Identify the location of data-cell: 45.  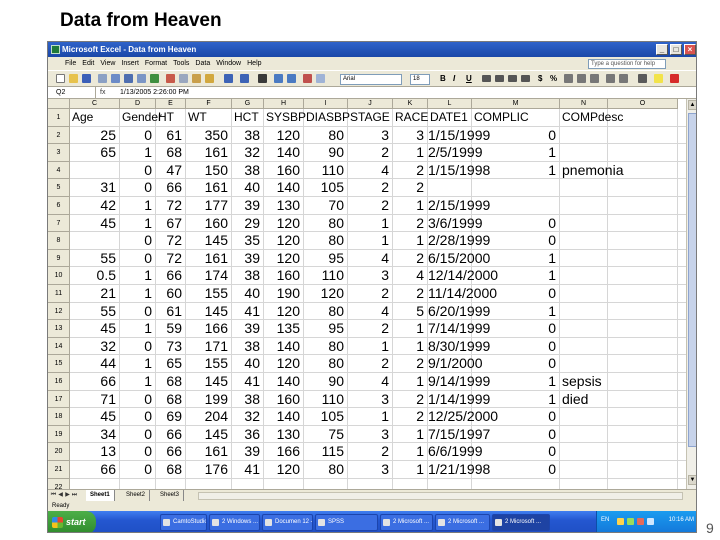
(93, 223).